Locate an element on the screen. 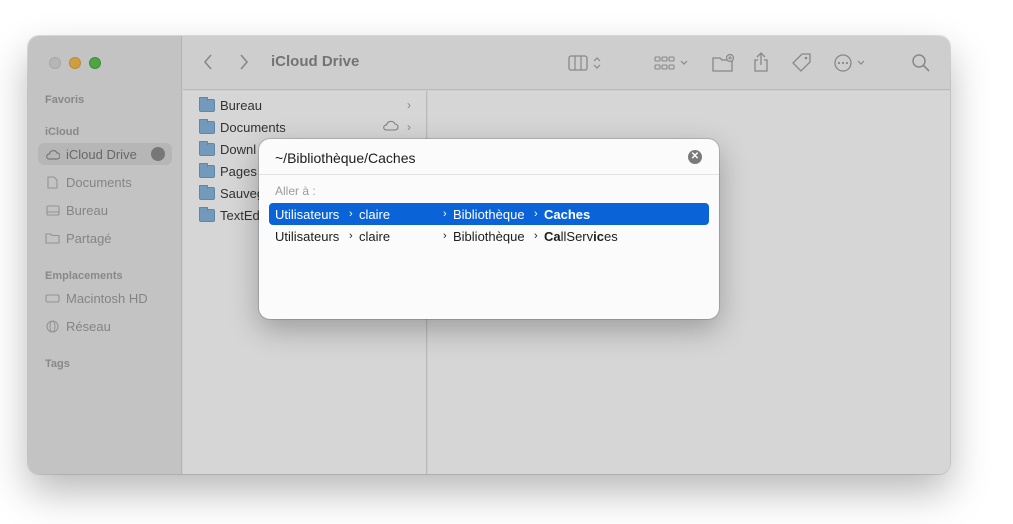 Image resolution: width=1013 pixels, height=524 pixels. document-icon is located at coordinates (52, 182).